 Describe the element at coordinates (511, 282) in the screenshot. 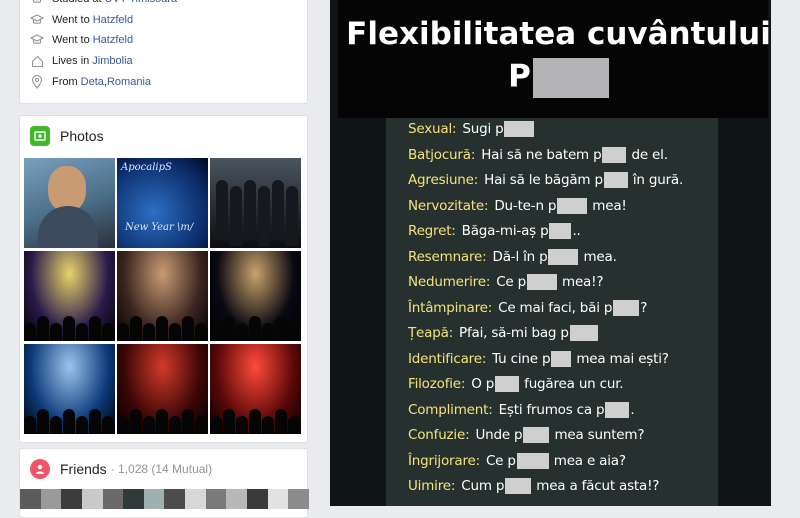

I see `meme-row-text: Ce p` at that location.